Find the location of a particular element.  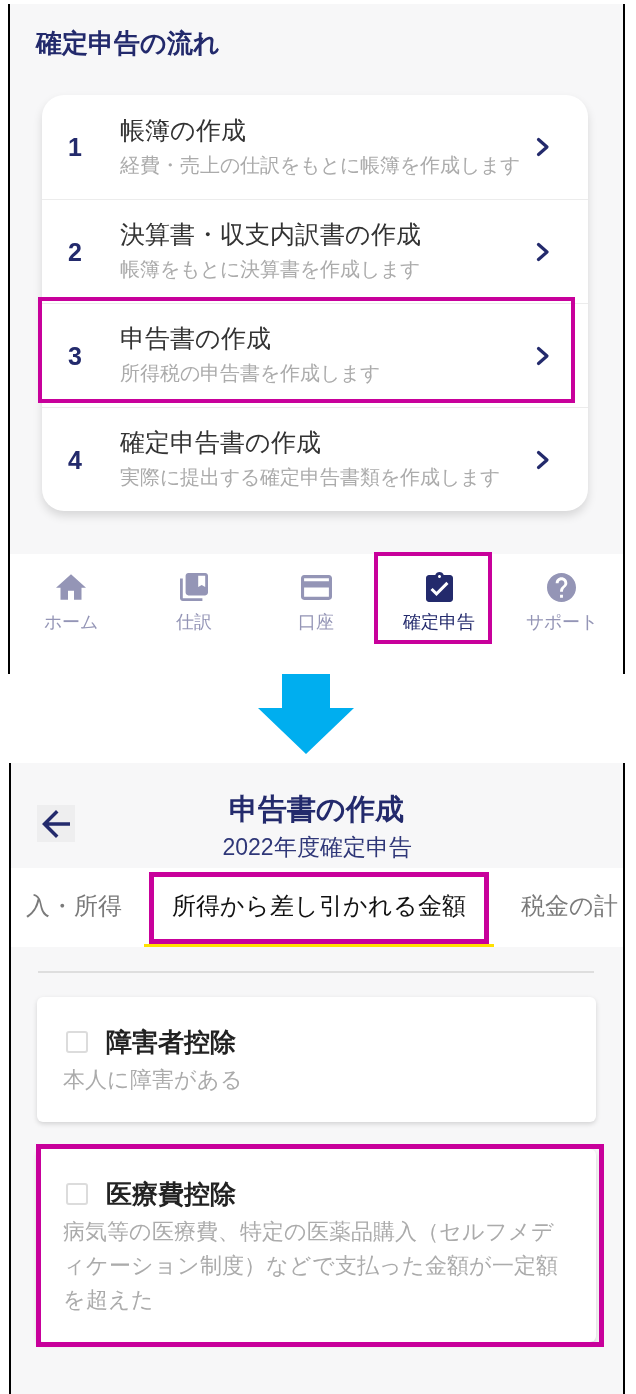

deduction-title: 医療費控除 is located at coordinates (171, 1194).